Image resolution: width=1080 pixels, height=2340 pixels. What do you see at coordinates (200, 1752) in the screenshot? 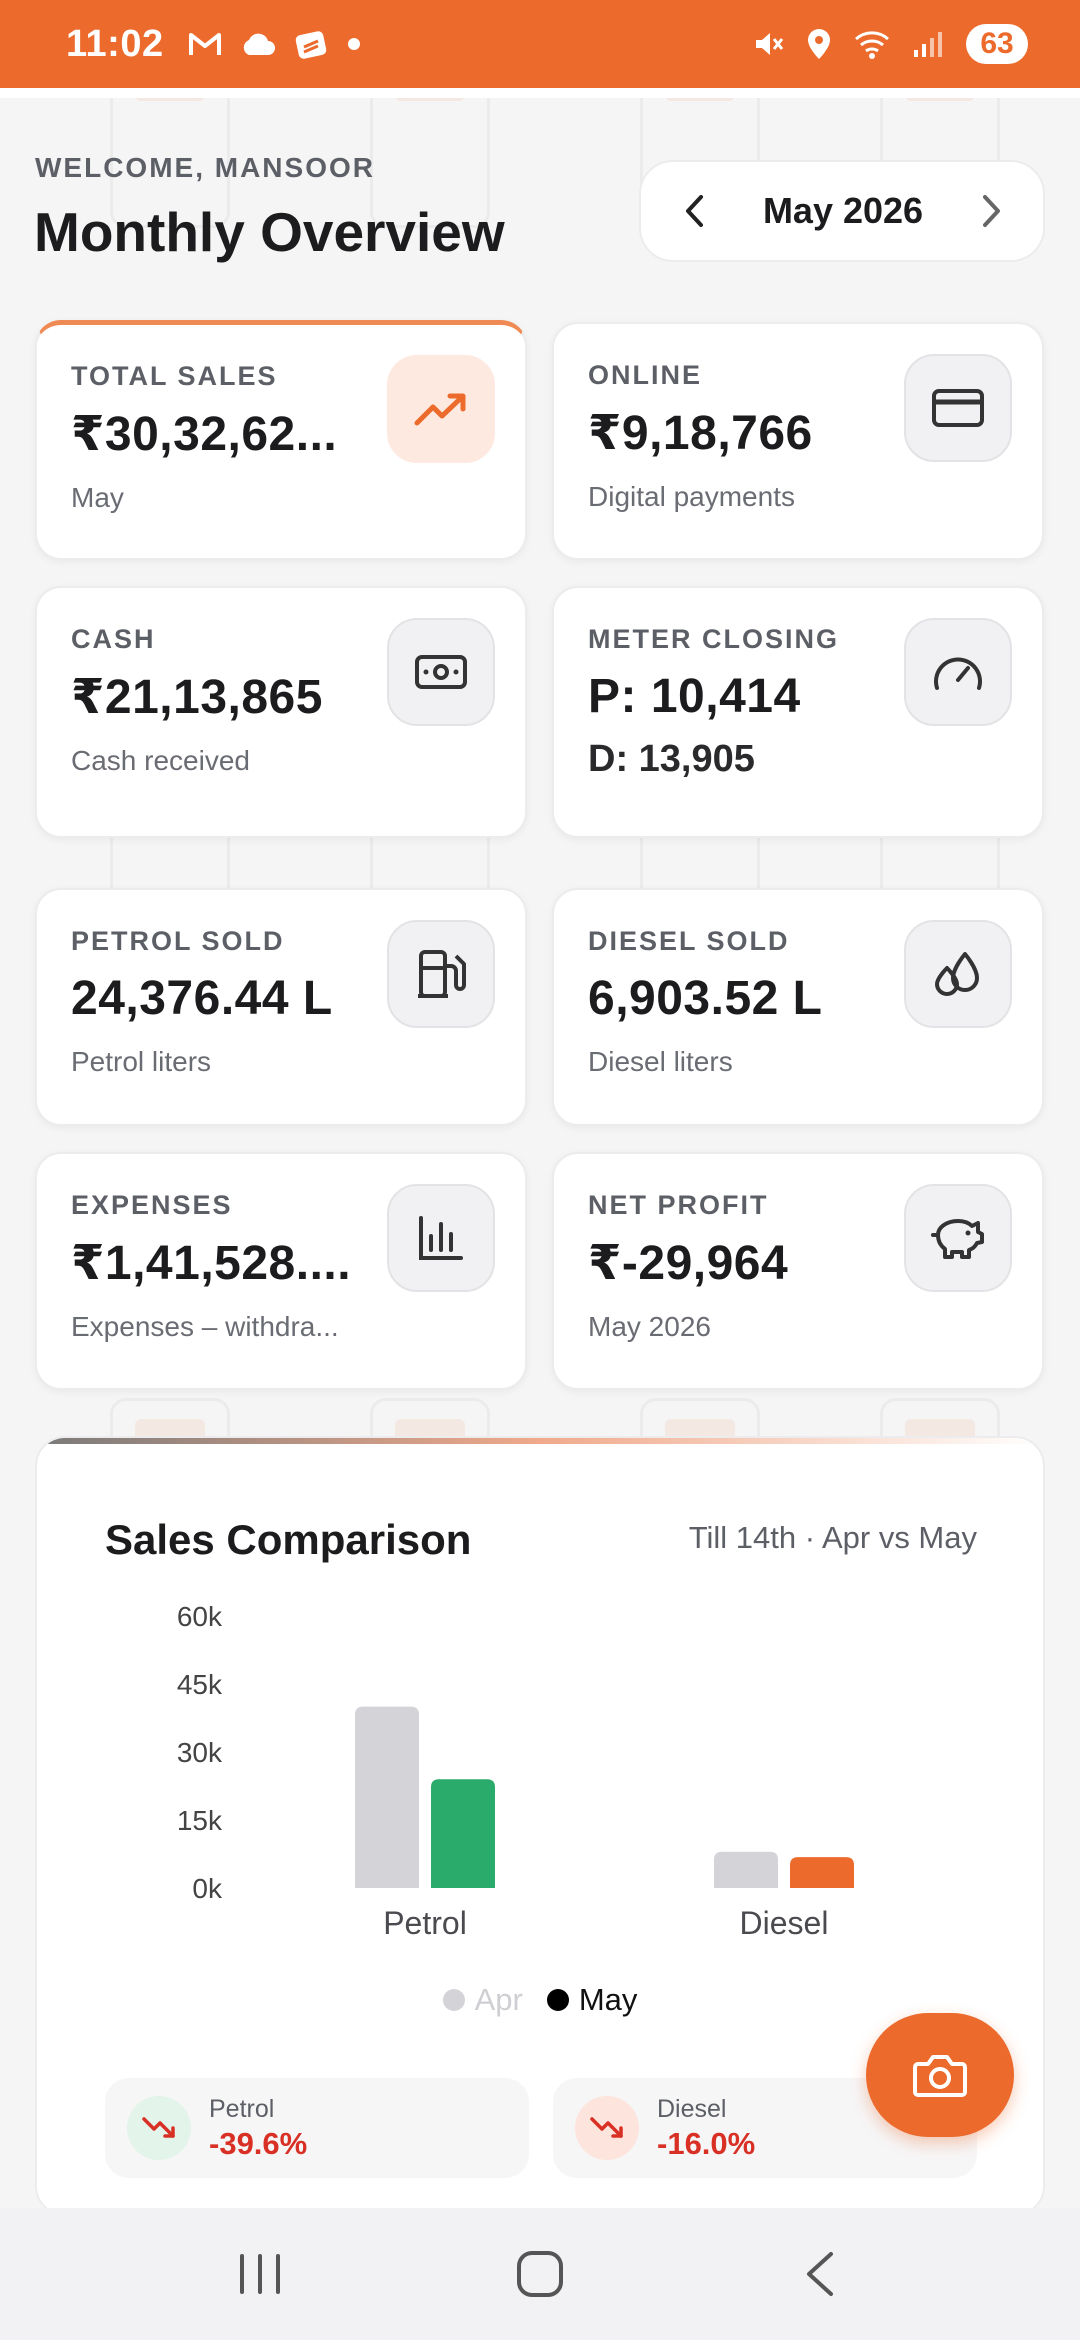
I see `y-tick-label: 30k` at bounding box center [200, 1752].